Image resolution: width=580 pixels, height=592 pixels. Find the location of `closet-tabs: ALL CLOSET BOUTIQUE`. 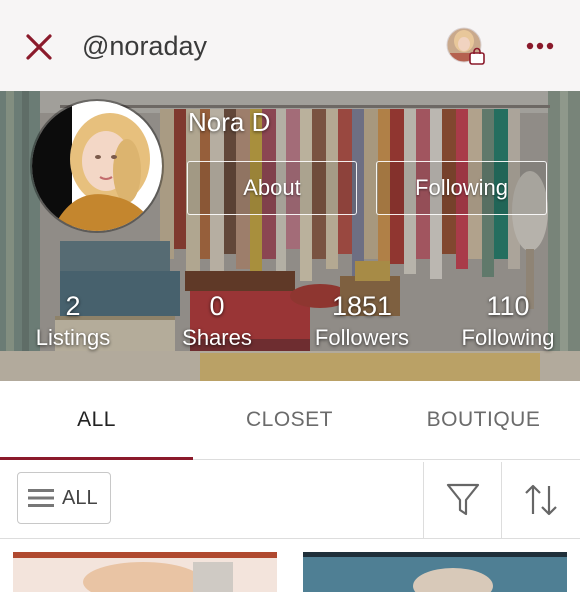

closet-tabs: ALL CLOSET BOUTIQUE is located at coordinates (290, 420).